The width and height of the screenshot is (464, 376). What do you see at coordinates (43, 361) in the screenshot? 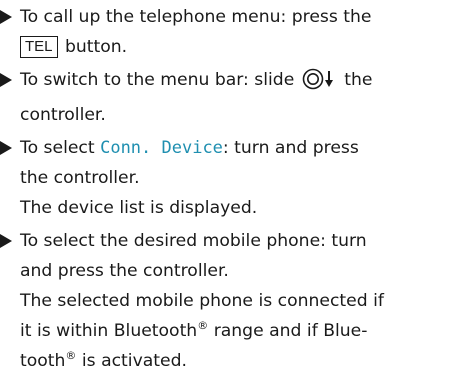
I see `result-text: tooth` at bounding box center [43, 361].